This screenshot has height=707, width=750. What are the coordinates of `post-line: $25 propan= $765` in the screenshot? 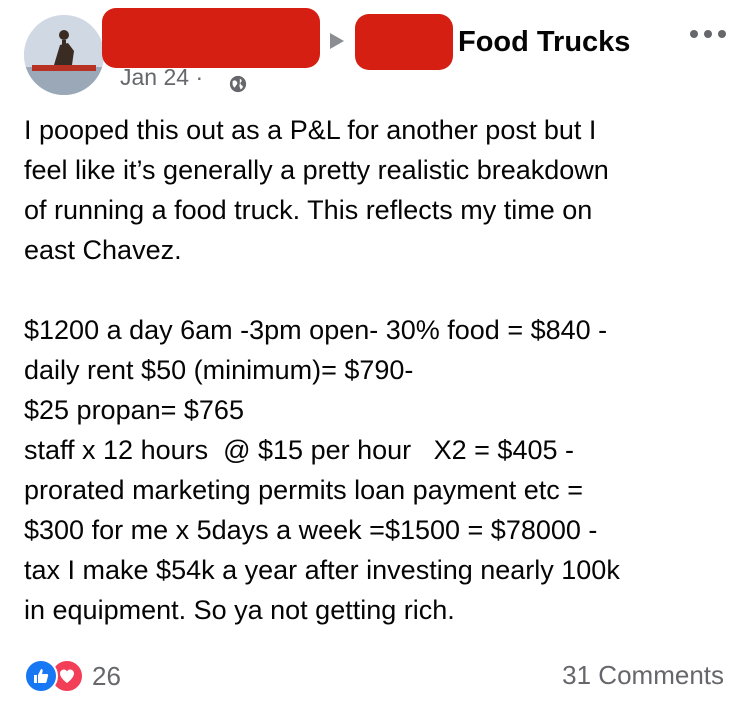 It's located at (134, 410).